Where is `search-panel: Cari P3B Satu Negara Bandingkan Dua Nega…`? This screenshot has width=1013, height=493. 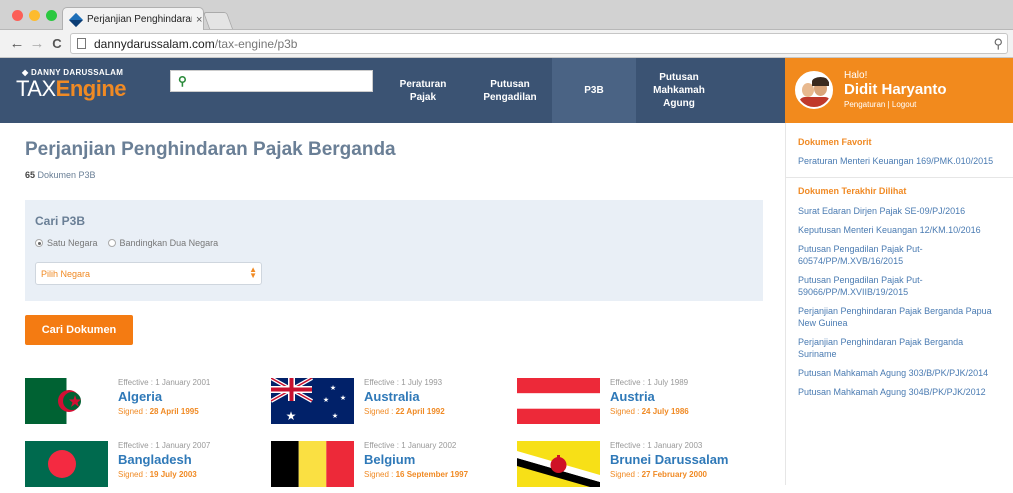 search-panel: Cari P3B Satu Negara Bandingkan Dua Nega… is located at coordinates (394, 250).